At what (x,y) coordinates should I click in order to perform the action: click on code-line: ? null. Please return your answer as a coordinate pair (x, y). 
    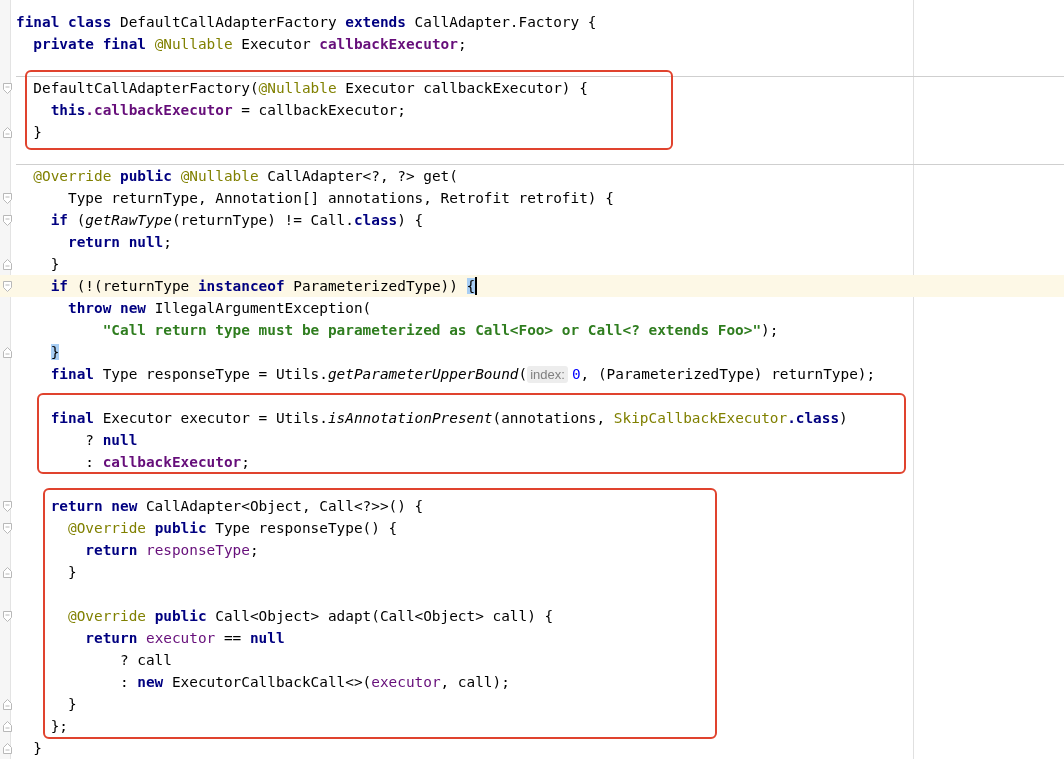
    Looking at the image, I should click on (111, 440).